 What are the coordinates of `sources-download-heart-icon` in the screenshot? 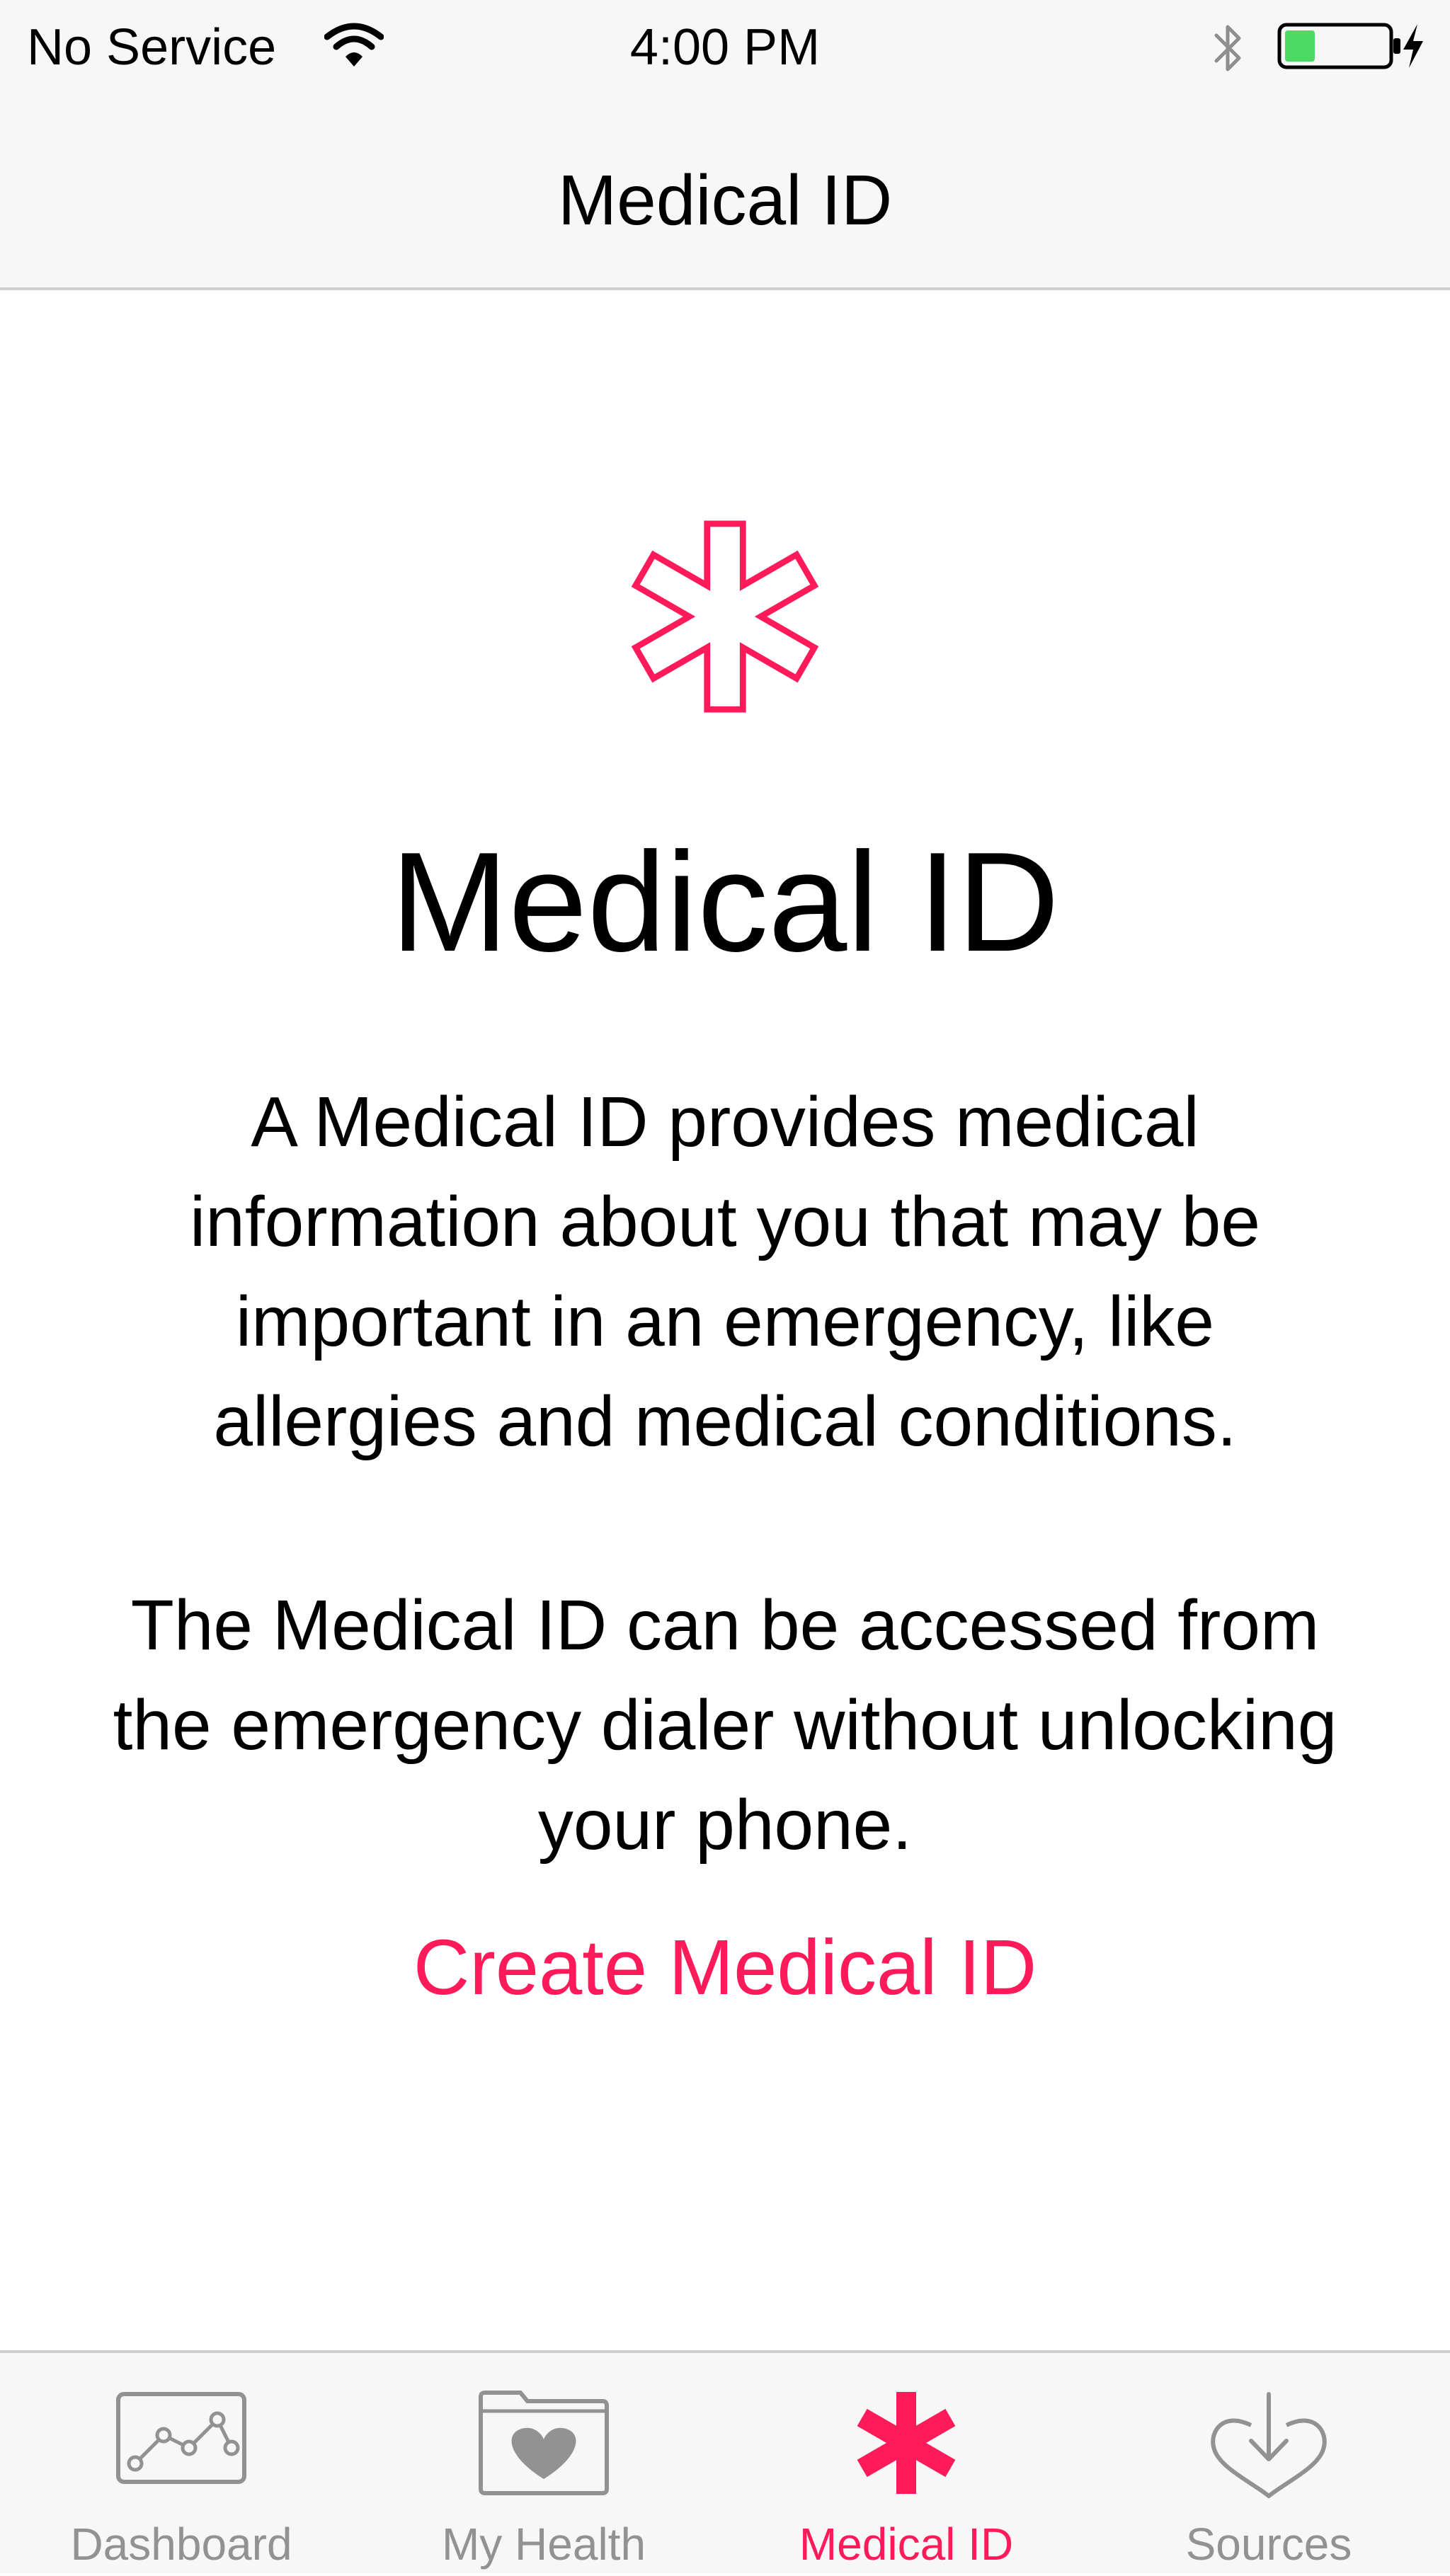 It's located at (1269, 2445).